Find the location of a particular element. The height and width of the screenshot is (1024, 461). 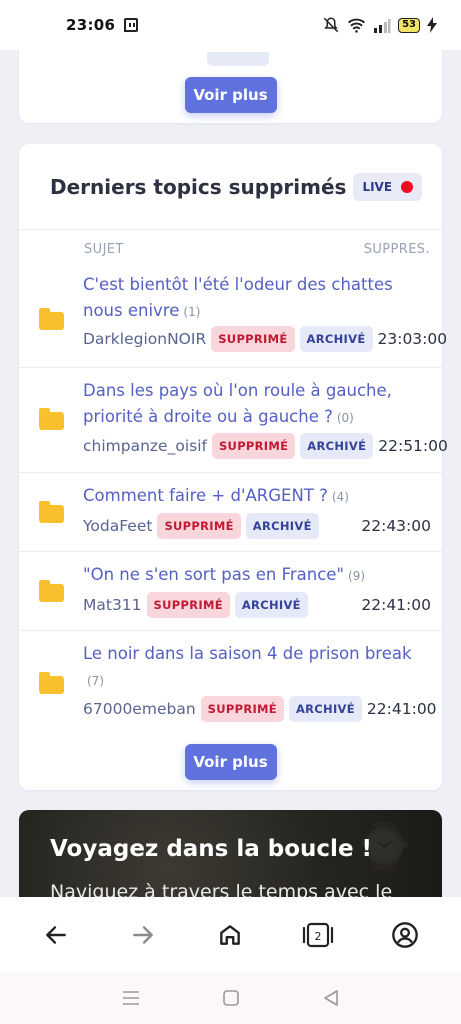

see-more-button-top: Voir plus is located at coordinates (230, 95).